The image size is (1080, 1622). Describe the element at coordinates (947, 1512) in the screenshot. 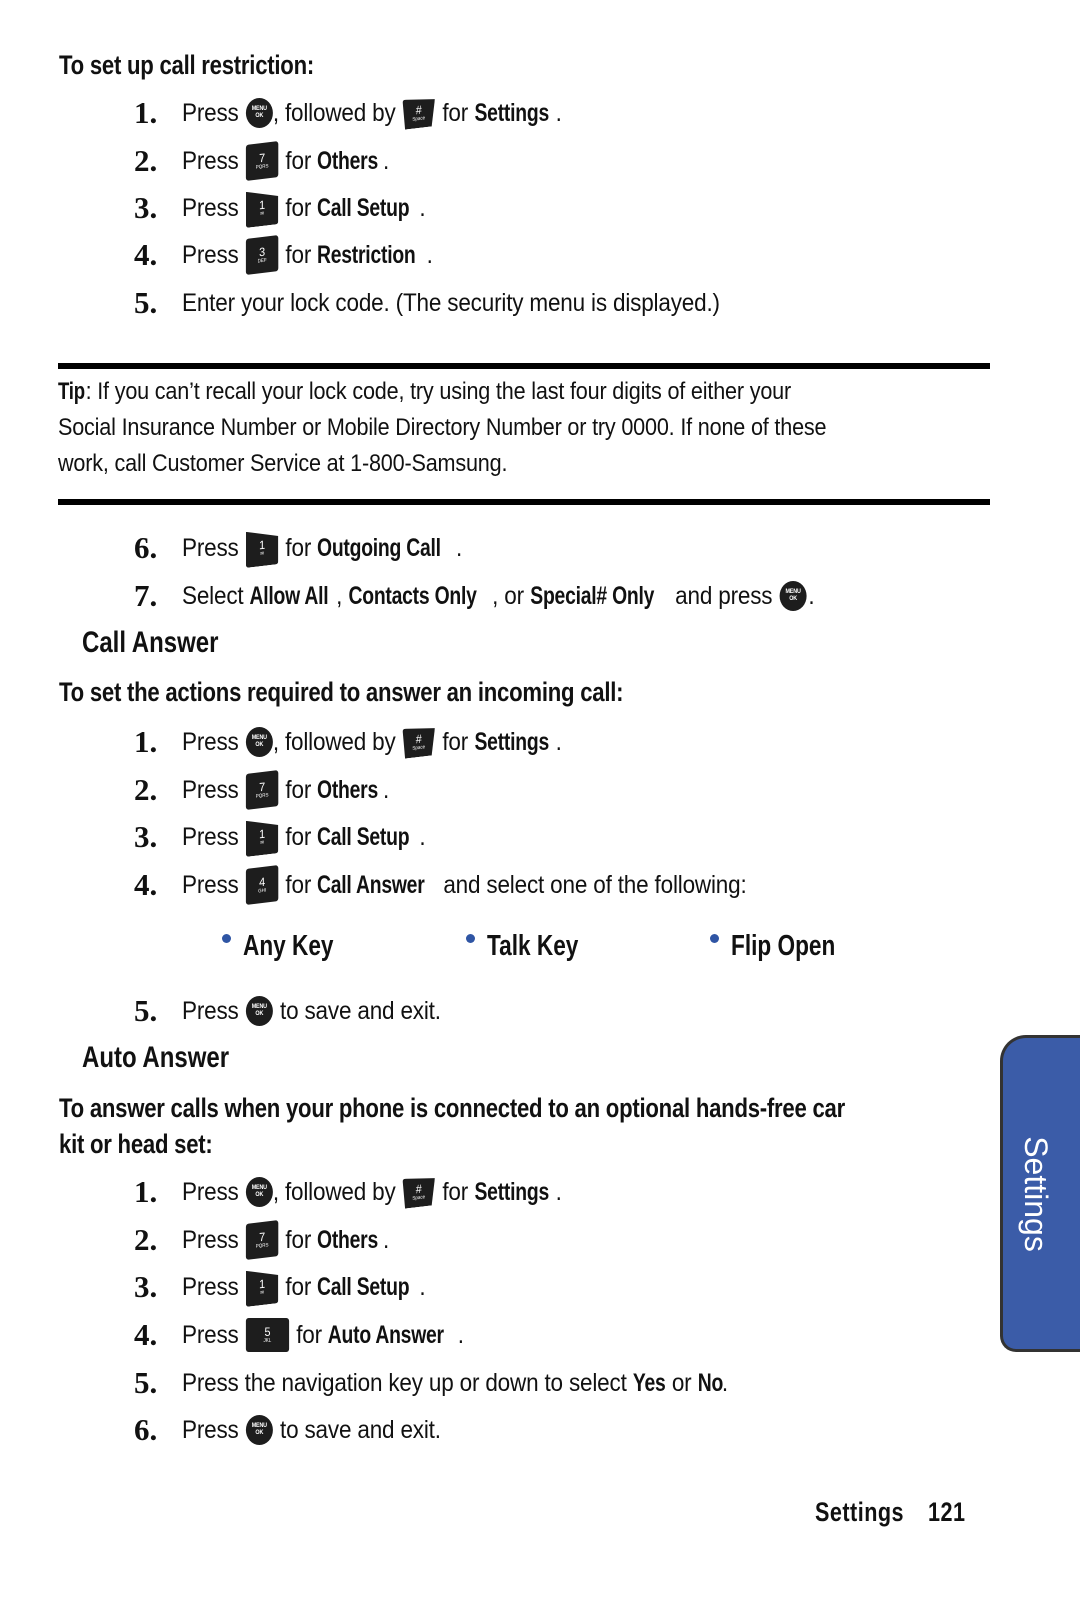

I see `page-number: 121` at that location.